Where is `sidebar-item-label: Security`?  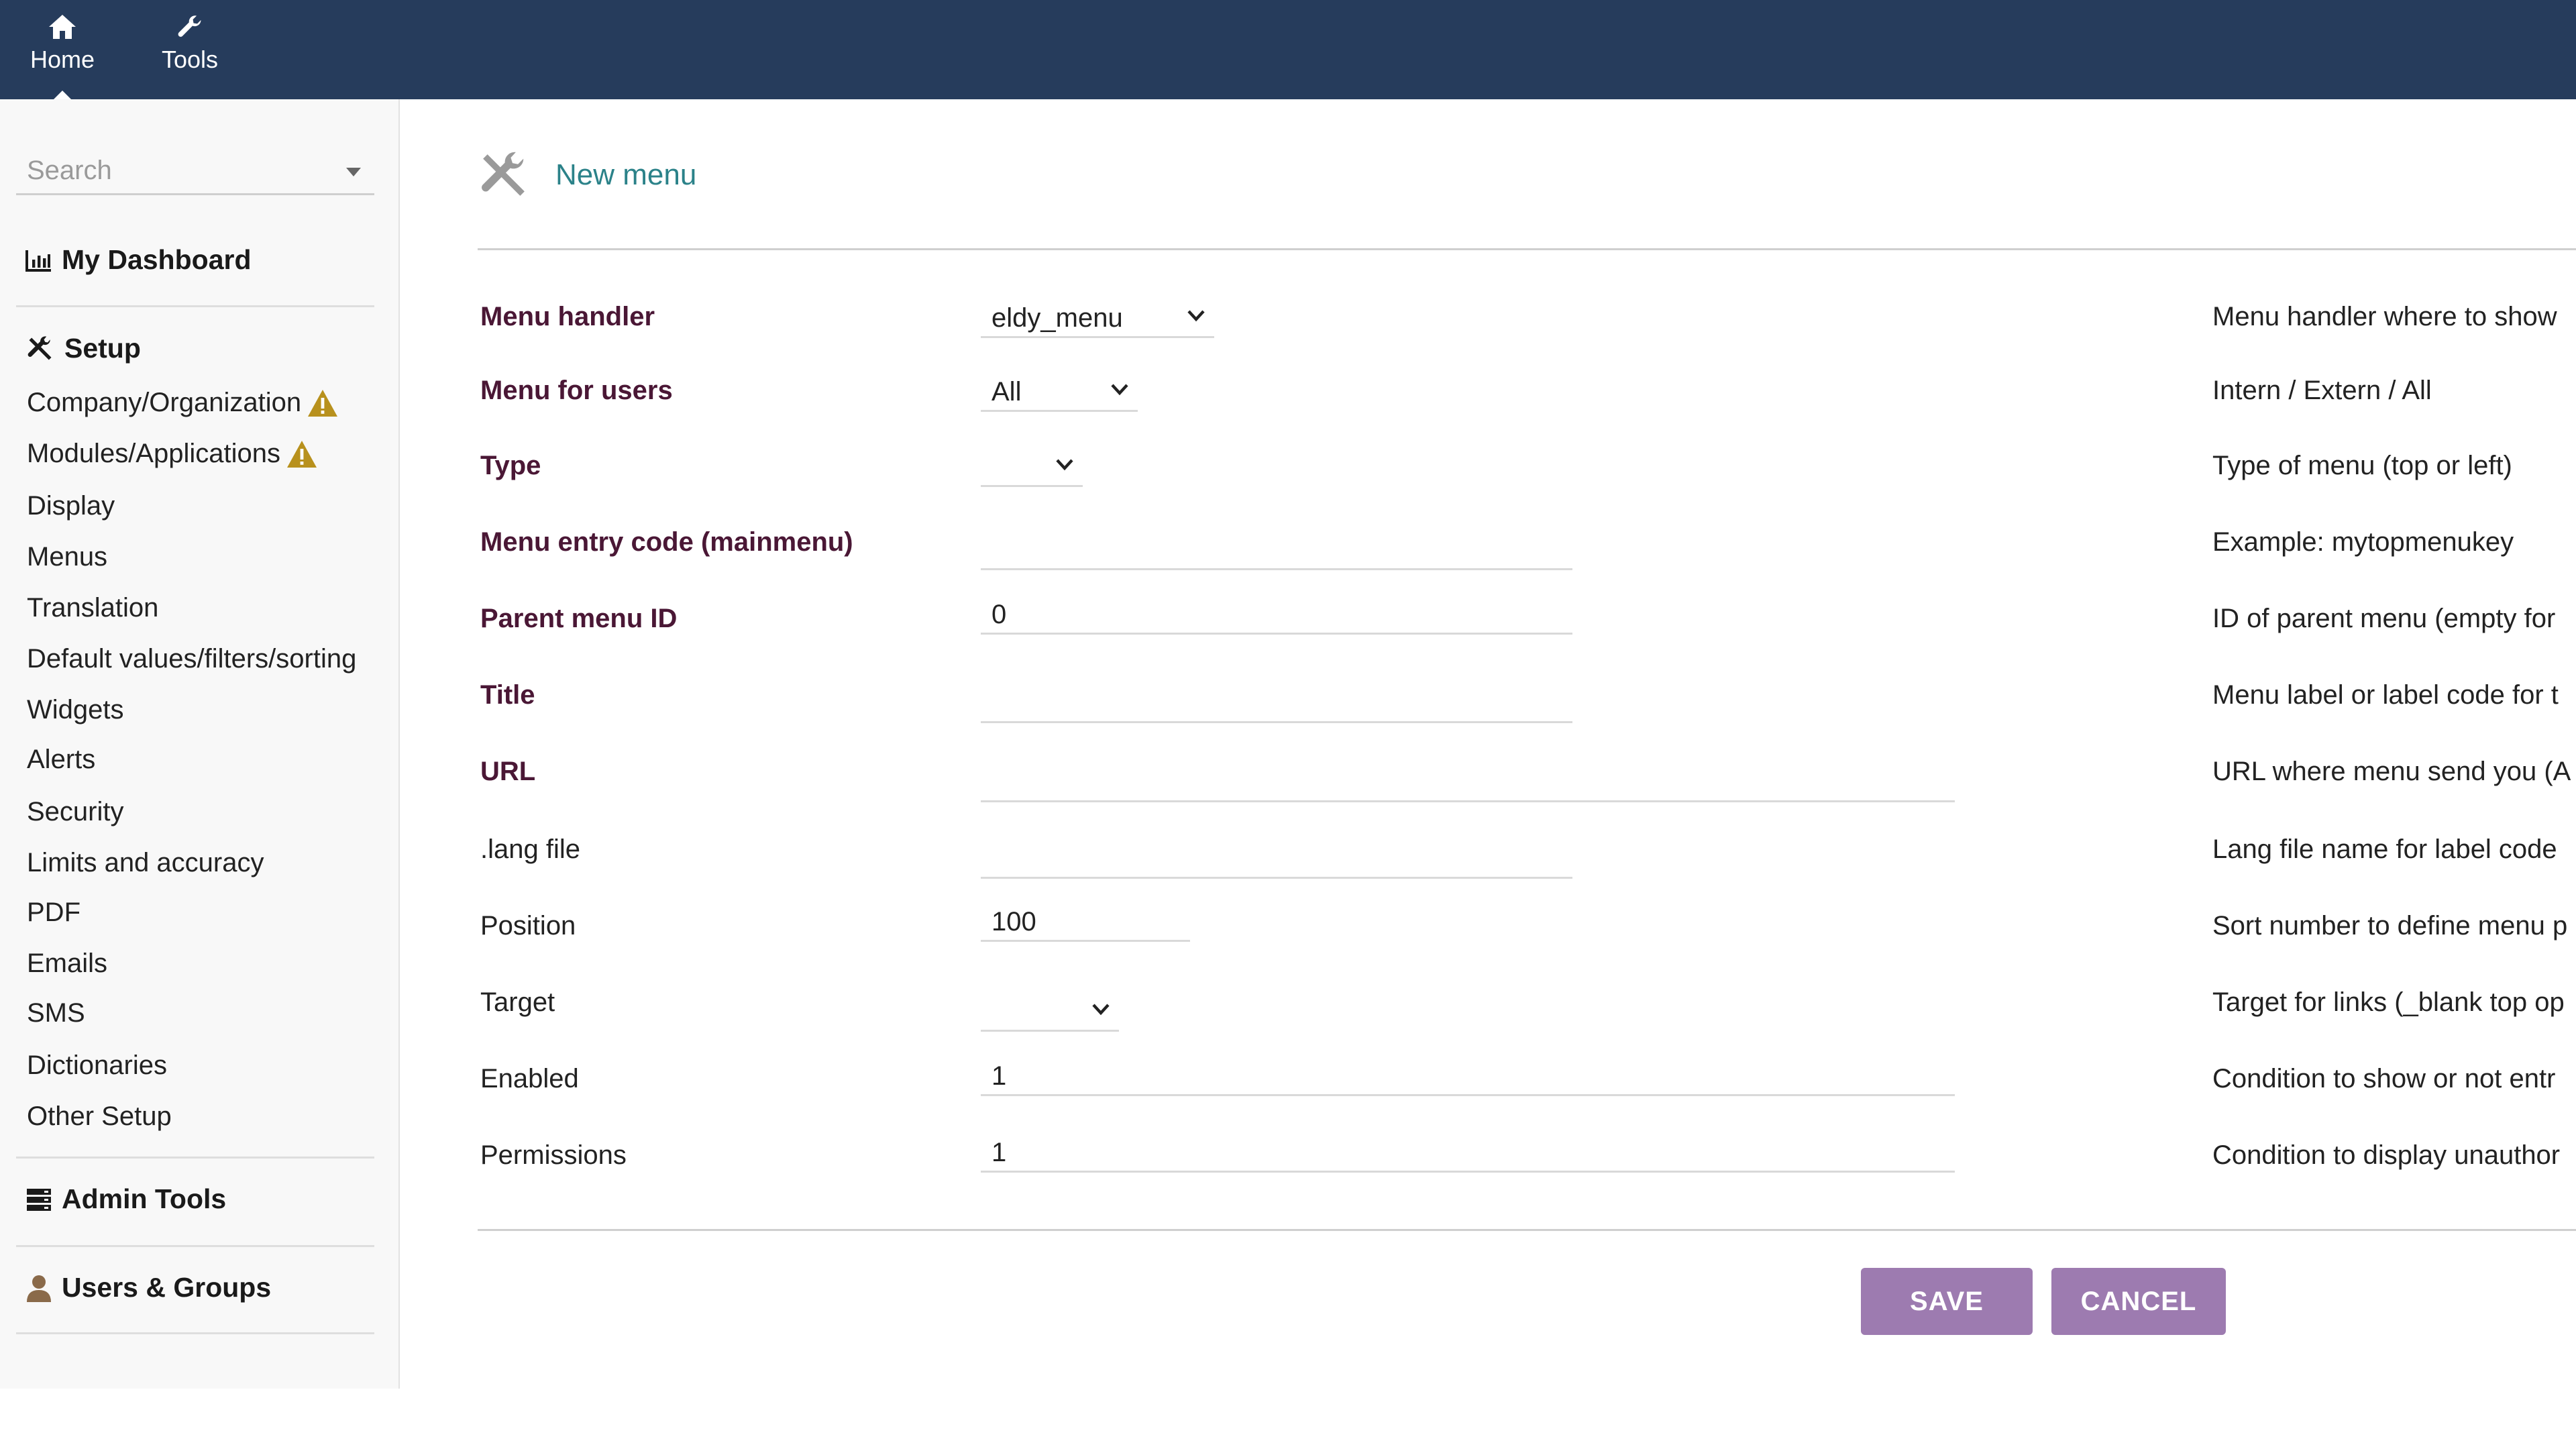 sidebar-item-label: Security is located at coordinates (75, 811).